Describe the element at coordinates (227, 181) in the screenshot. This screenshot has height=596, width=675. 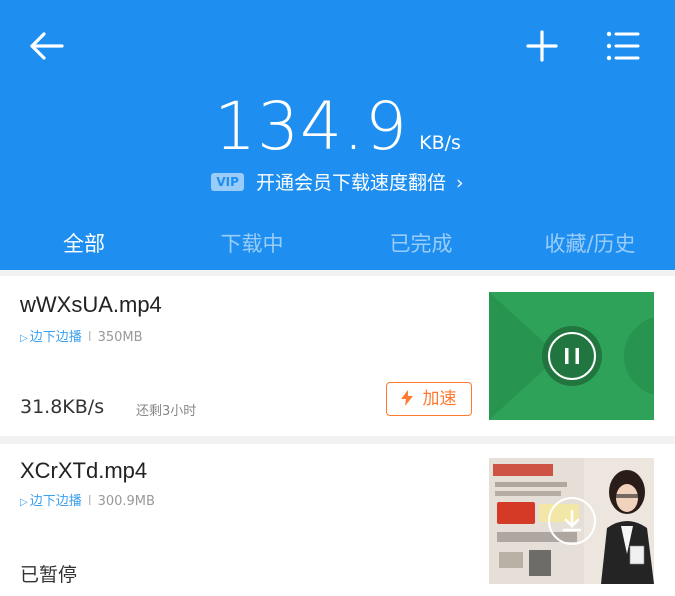
I see `vip-badge: VIP` at that location.